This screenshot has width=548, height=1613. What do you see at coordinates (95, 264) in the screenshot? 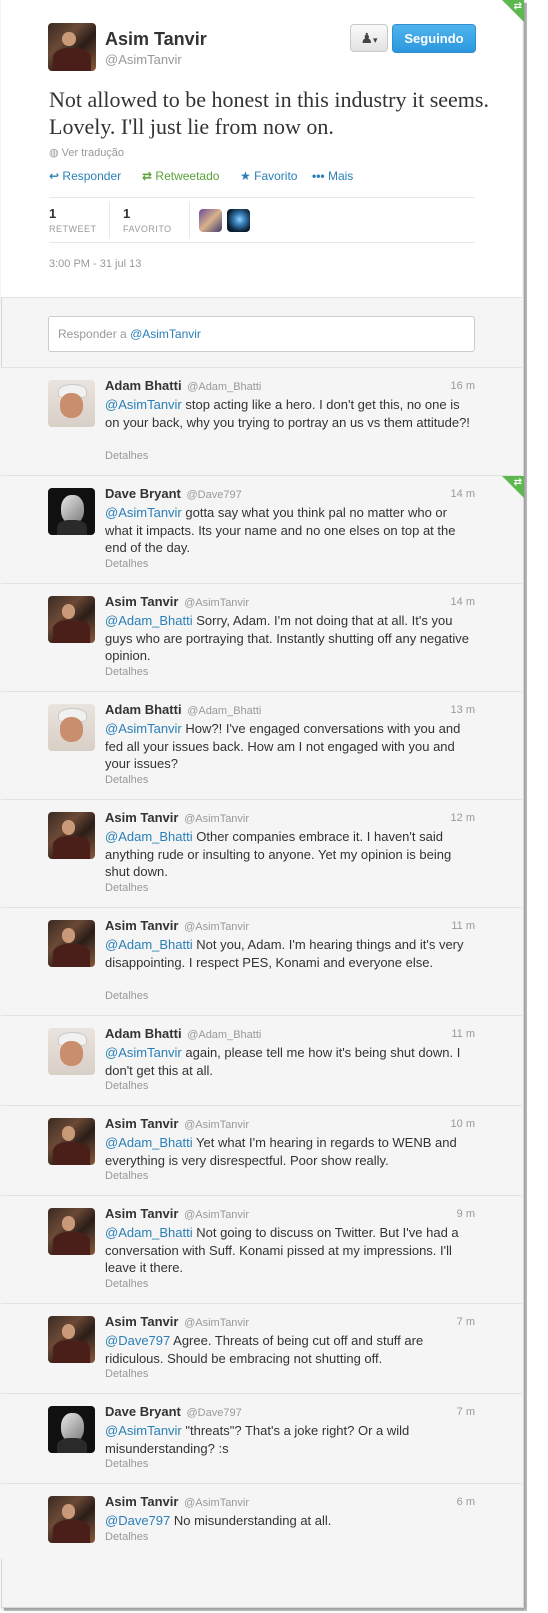
I see `tweet-timestamp: 3:00 PM - 31 jul 13` at bounding box center [95, 264].